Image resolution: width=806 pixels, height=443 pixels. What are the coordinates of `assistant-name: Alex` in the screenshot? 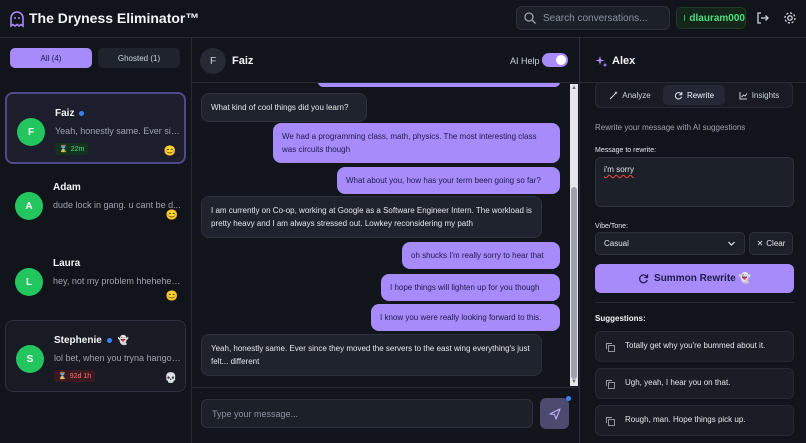 It's located at (624, 61).